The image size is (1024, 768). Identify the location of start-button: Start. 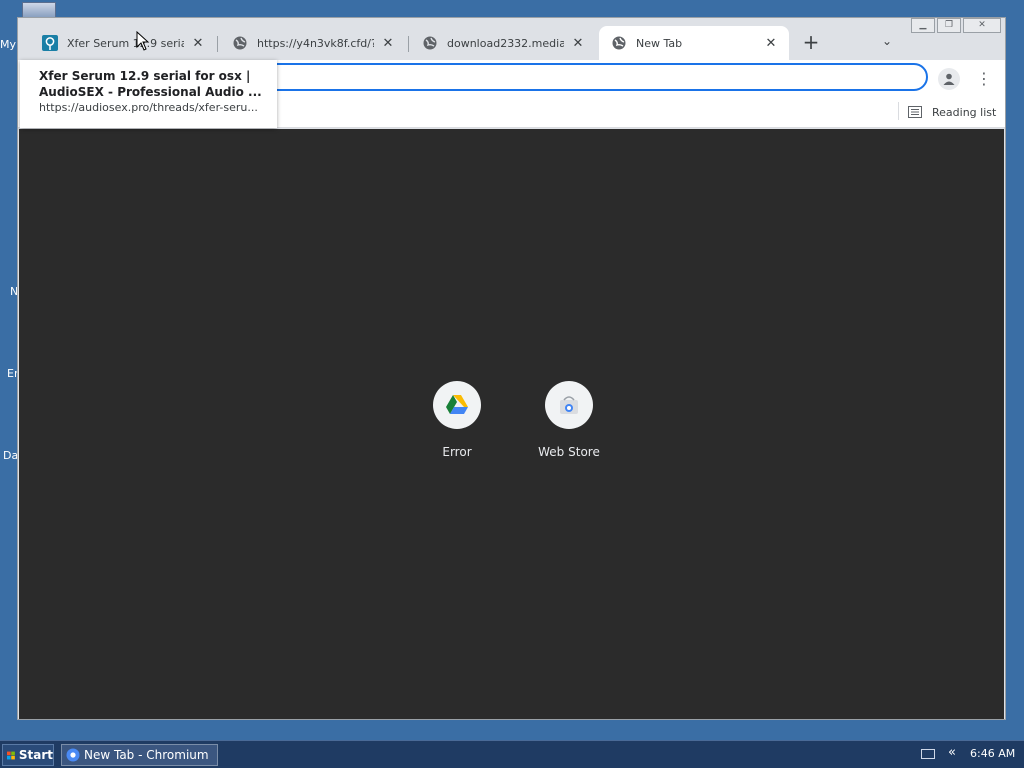
(28, 755).